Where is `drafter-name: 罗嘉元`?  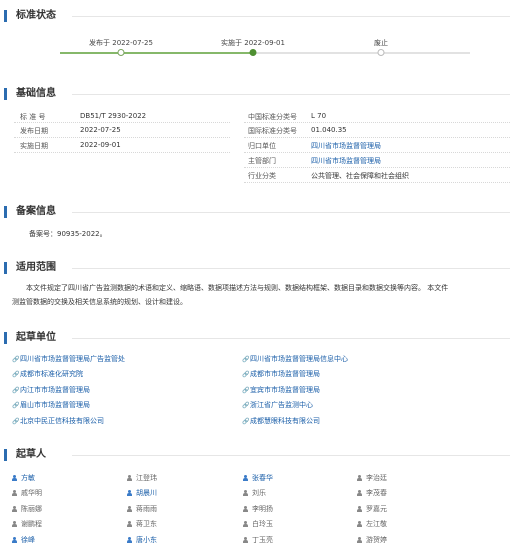
drafter-name: 罗嘉元 is located at coordinates (376, 508).